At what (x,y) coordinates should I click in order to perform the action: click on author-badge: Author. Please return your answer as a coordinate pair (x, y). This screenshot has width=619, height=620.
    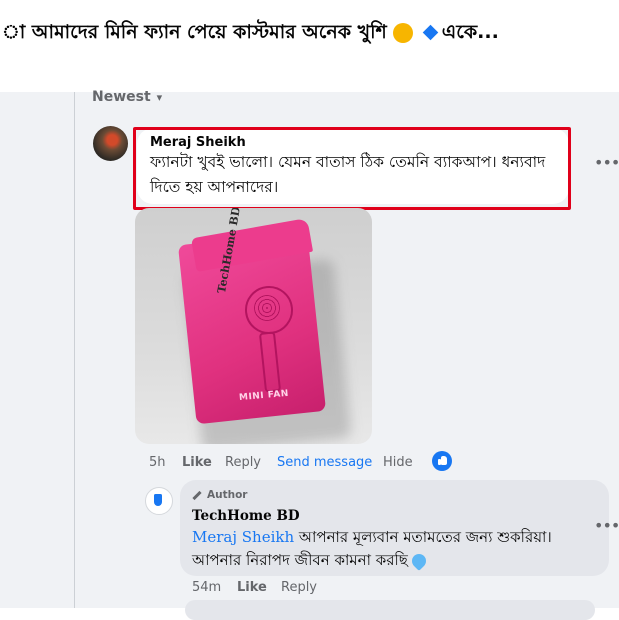
    Looking at the image, I should click on (220, 495).